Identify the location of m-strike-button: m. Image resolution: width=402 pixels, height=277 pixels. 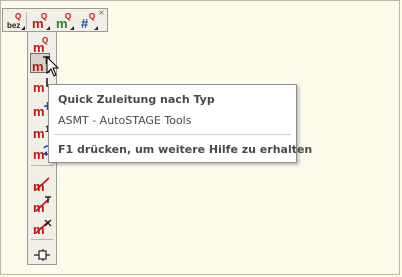
(41, 183).